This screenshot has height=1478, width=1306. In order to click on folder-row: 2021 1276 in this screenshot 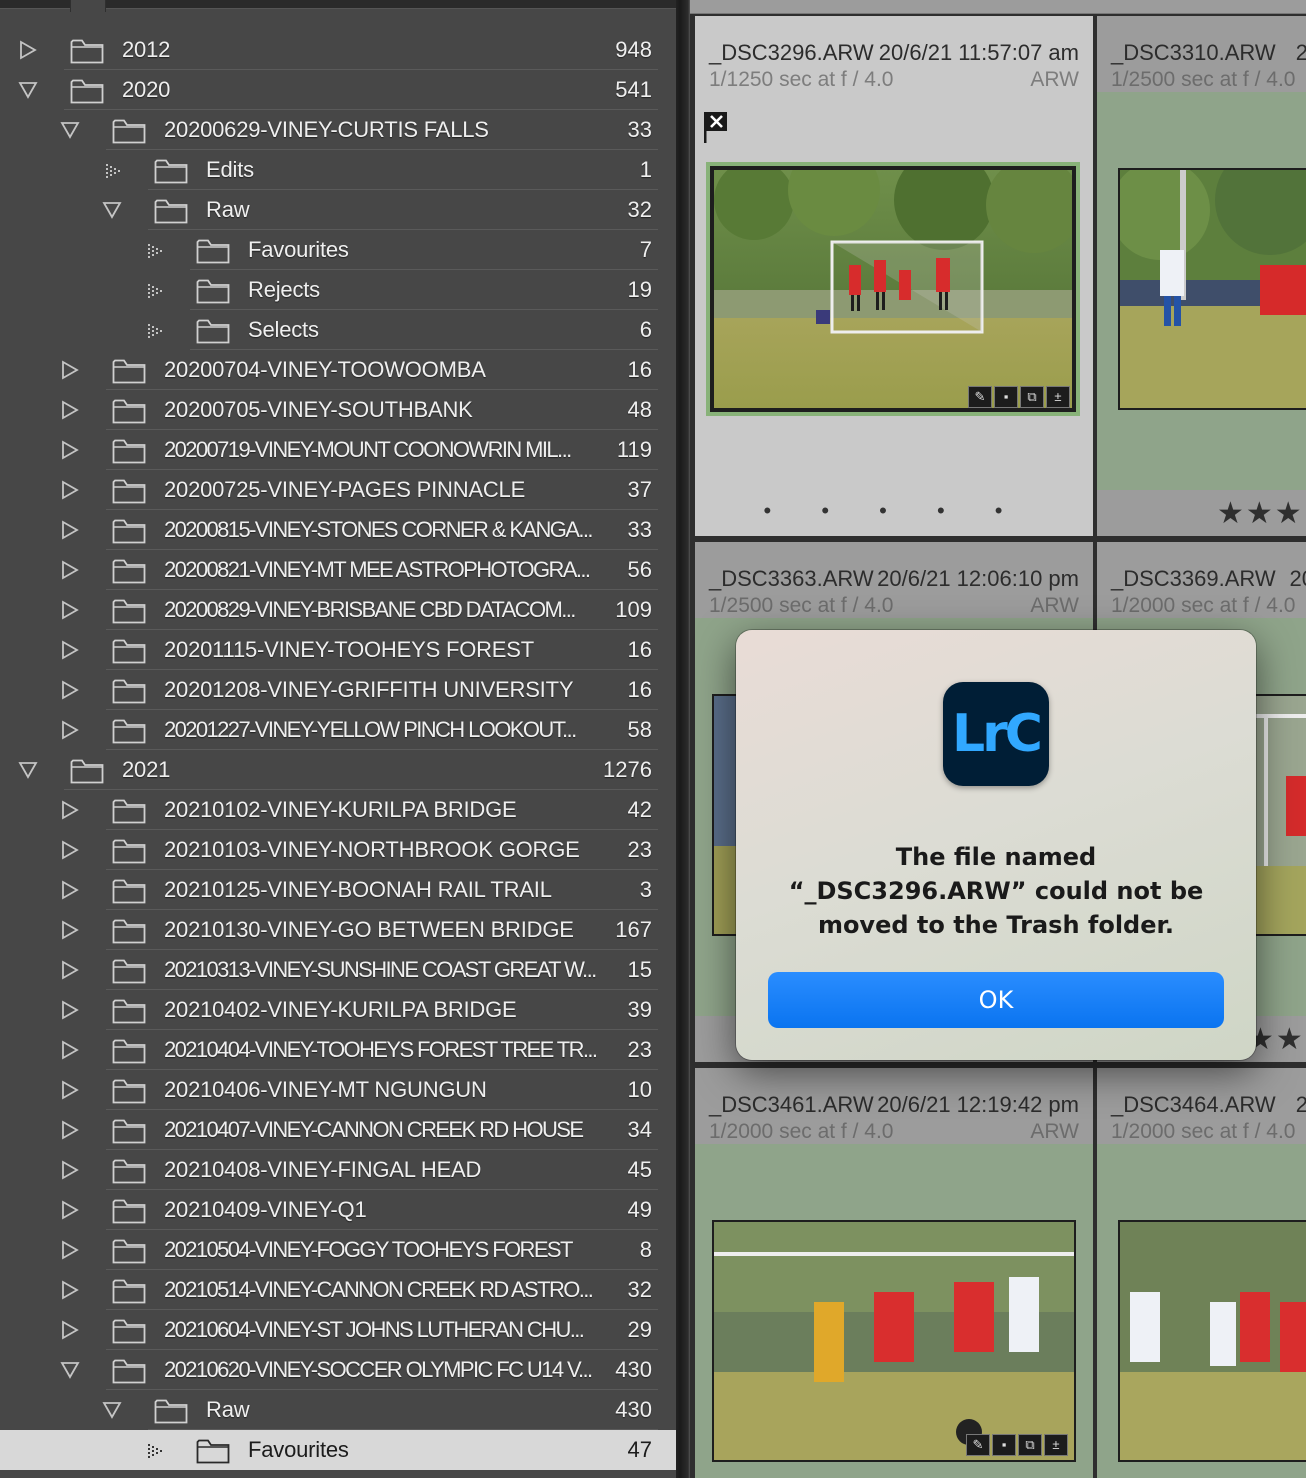, I will do `click(338, 770)`.